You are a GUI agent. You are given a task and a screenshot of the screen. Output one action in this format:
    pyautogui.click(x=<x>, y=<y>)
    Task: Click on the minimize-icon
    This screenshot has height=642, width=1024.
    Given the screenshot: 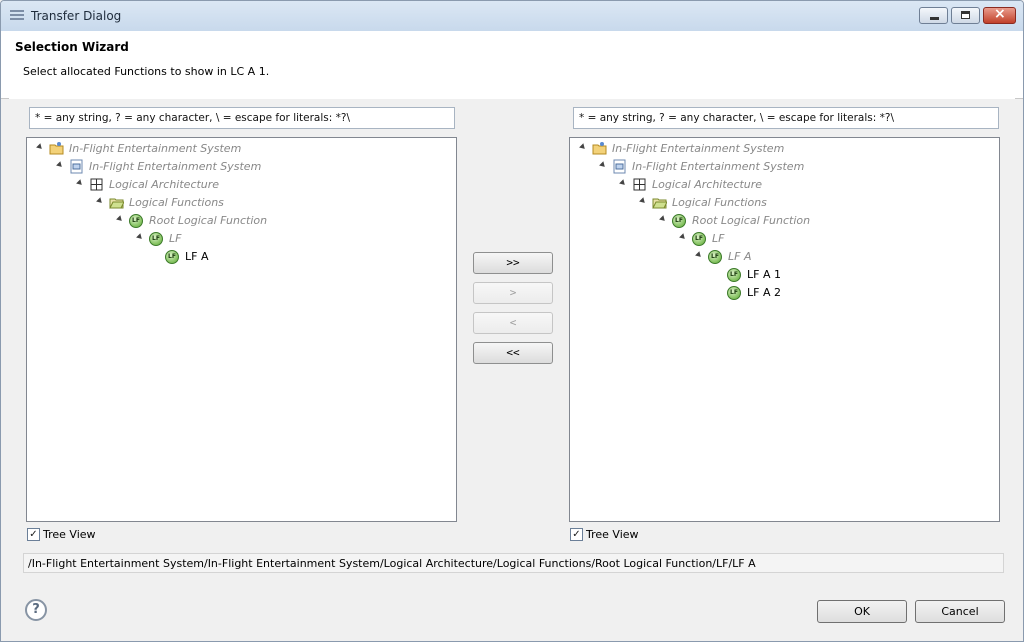 What is the action you would take?
    pyautogui.click(x=934, y=18)
    